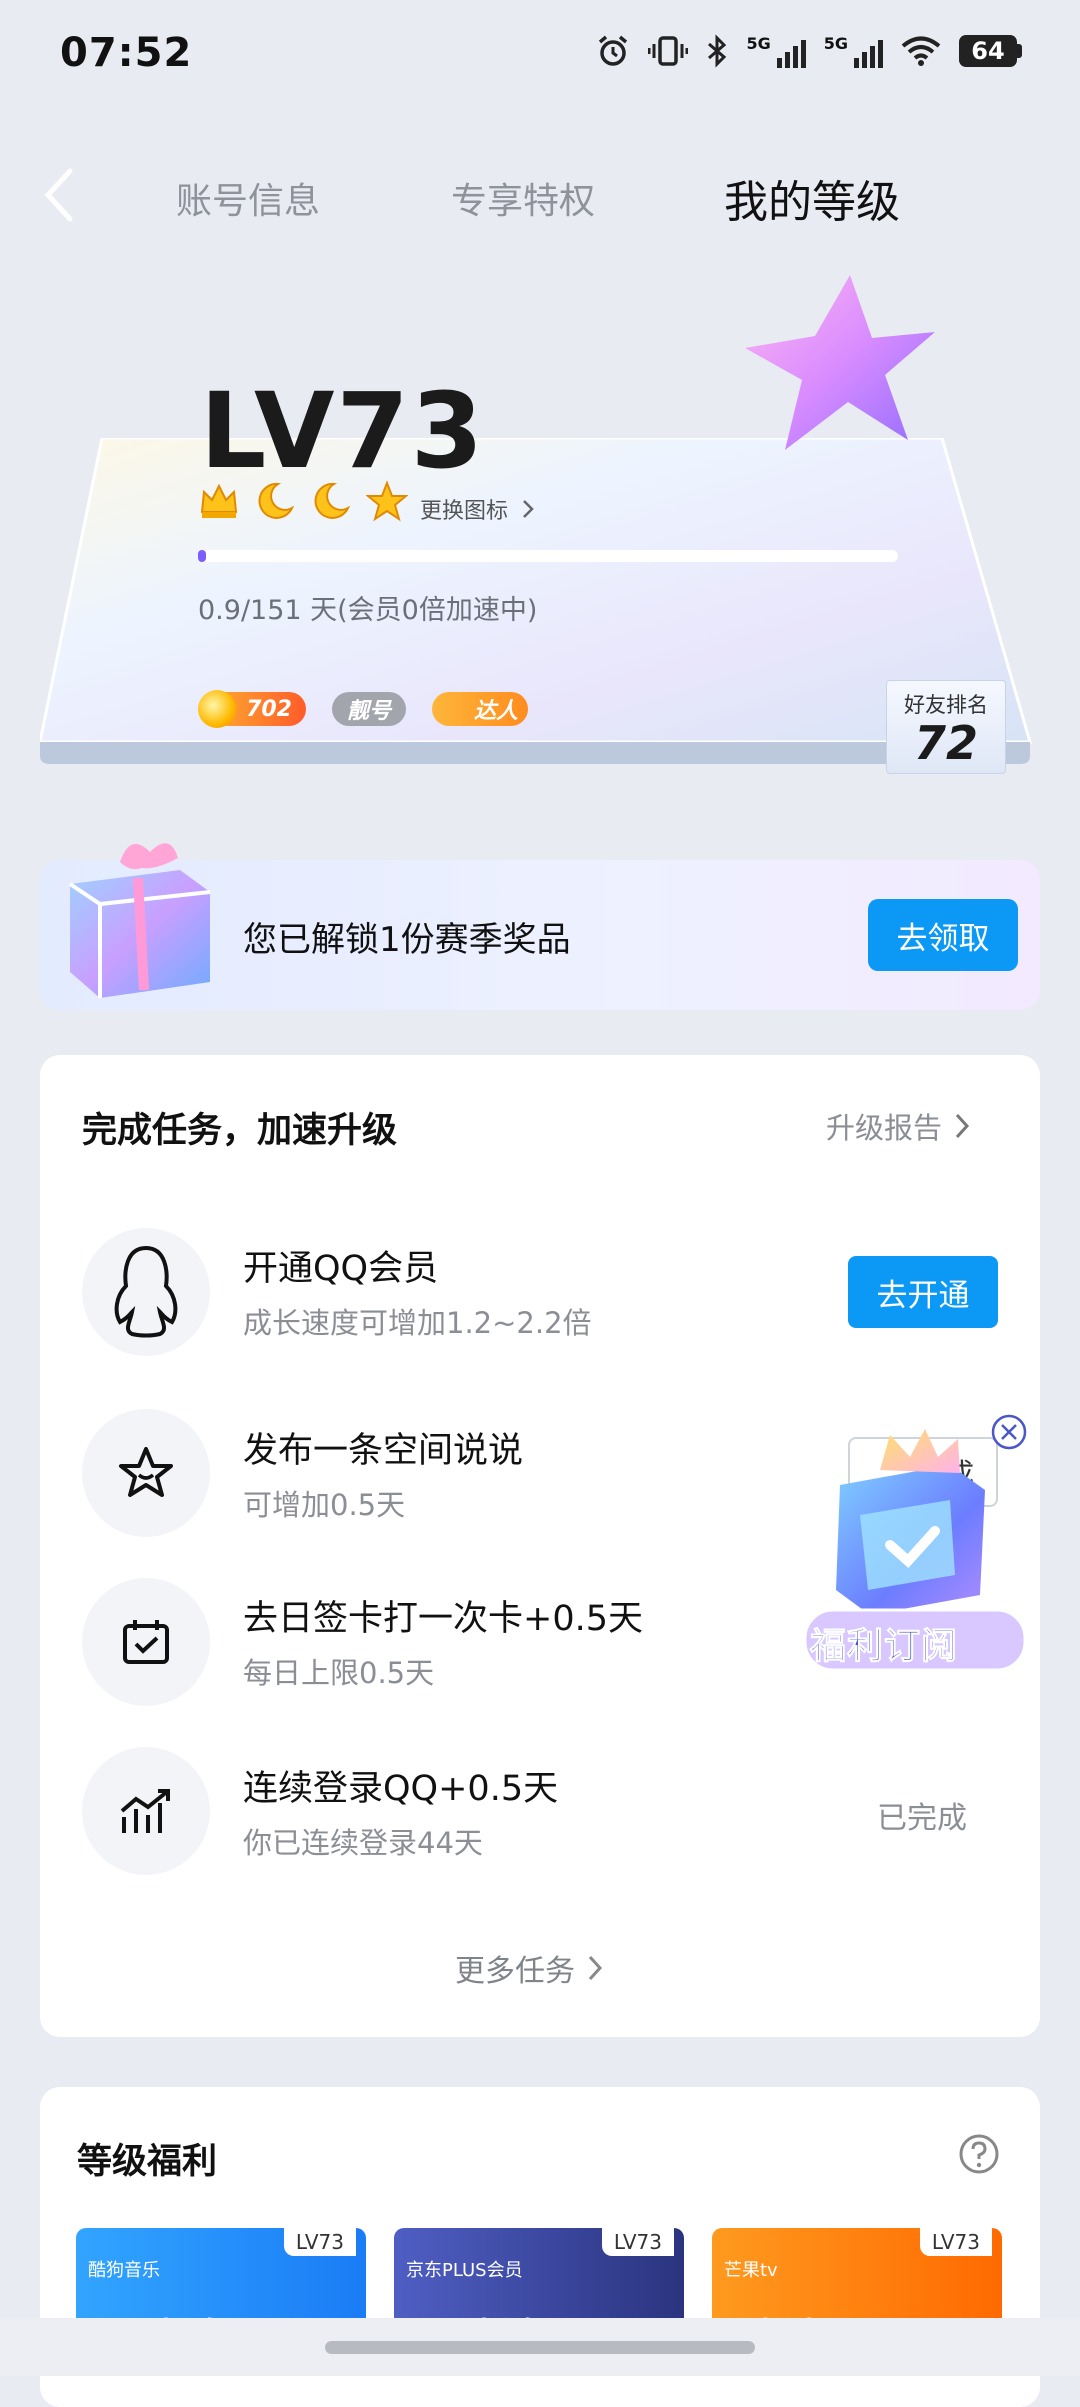 The image size is (1080, 2407). I want to click on friend-rank-box: 好友排名 72, so click(946, 727).